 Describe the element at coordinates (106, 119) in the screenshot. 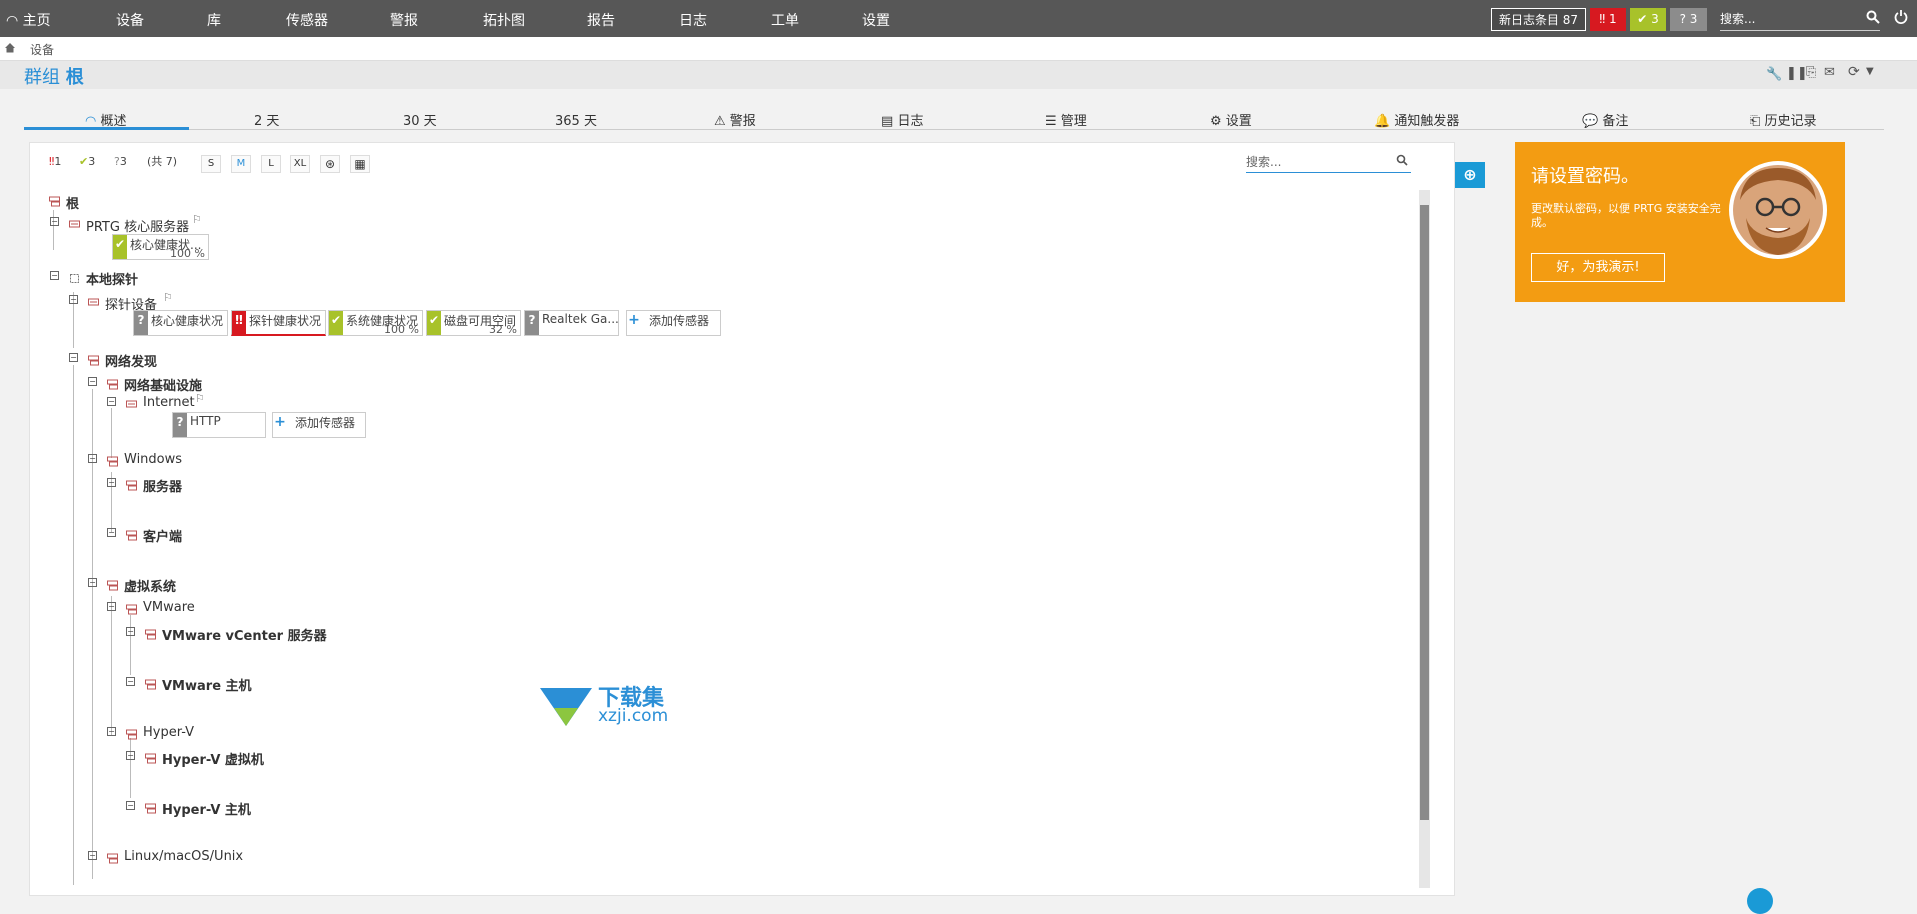

I see `tab-overview: ◠ 概述` at that location.